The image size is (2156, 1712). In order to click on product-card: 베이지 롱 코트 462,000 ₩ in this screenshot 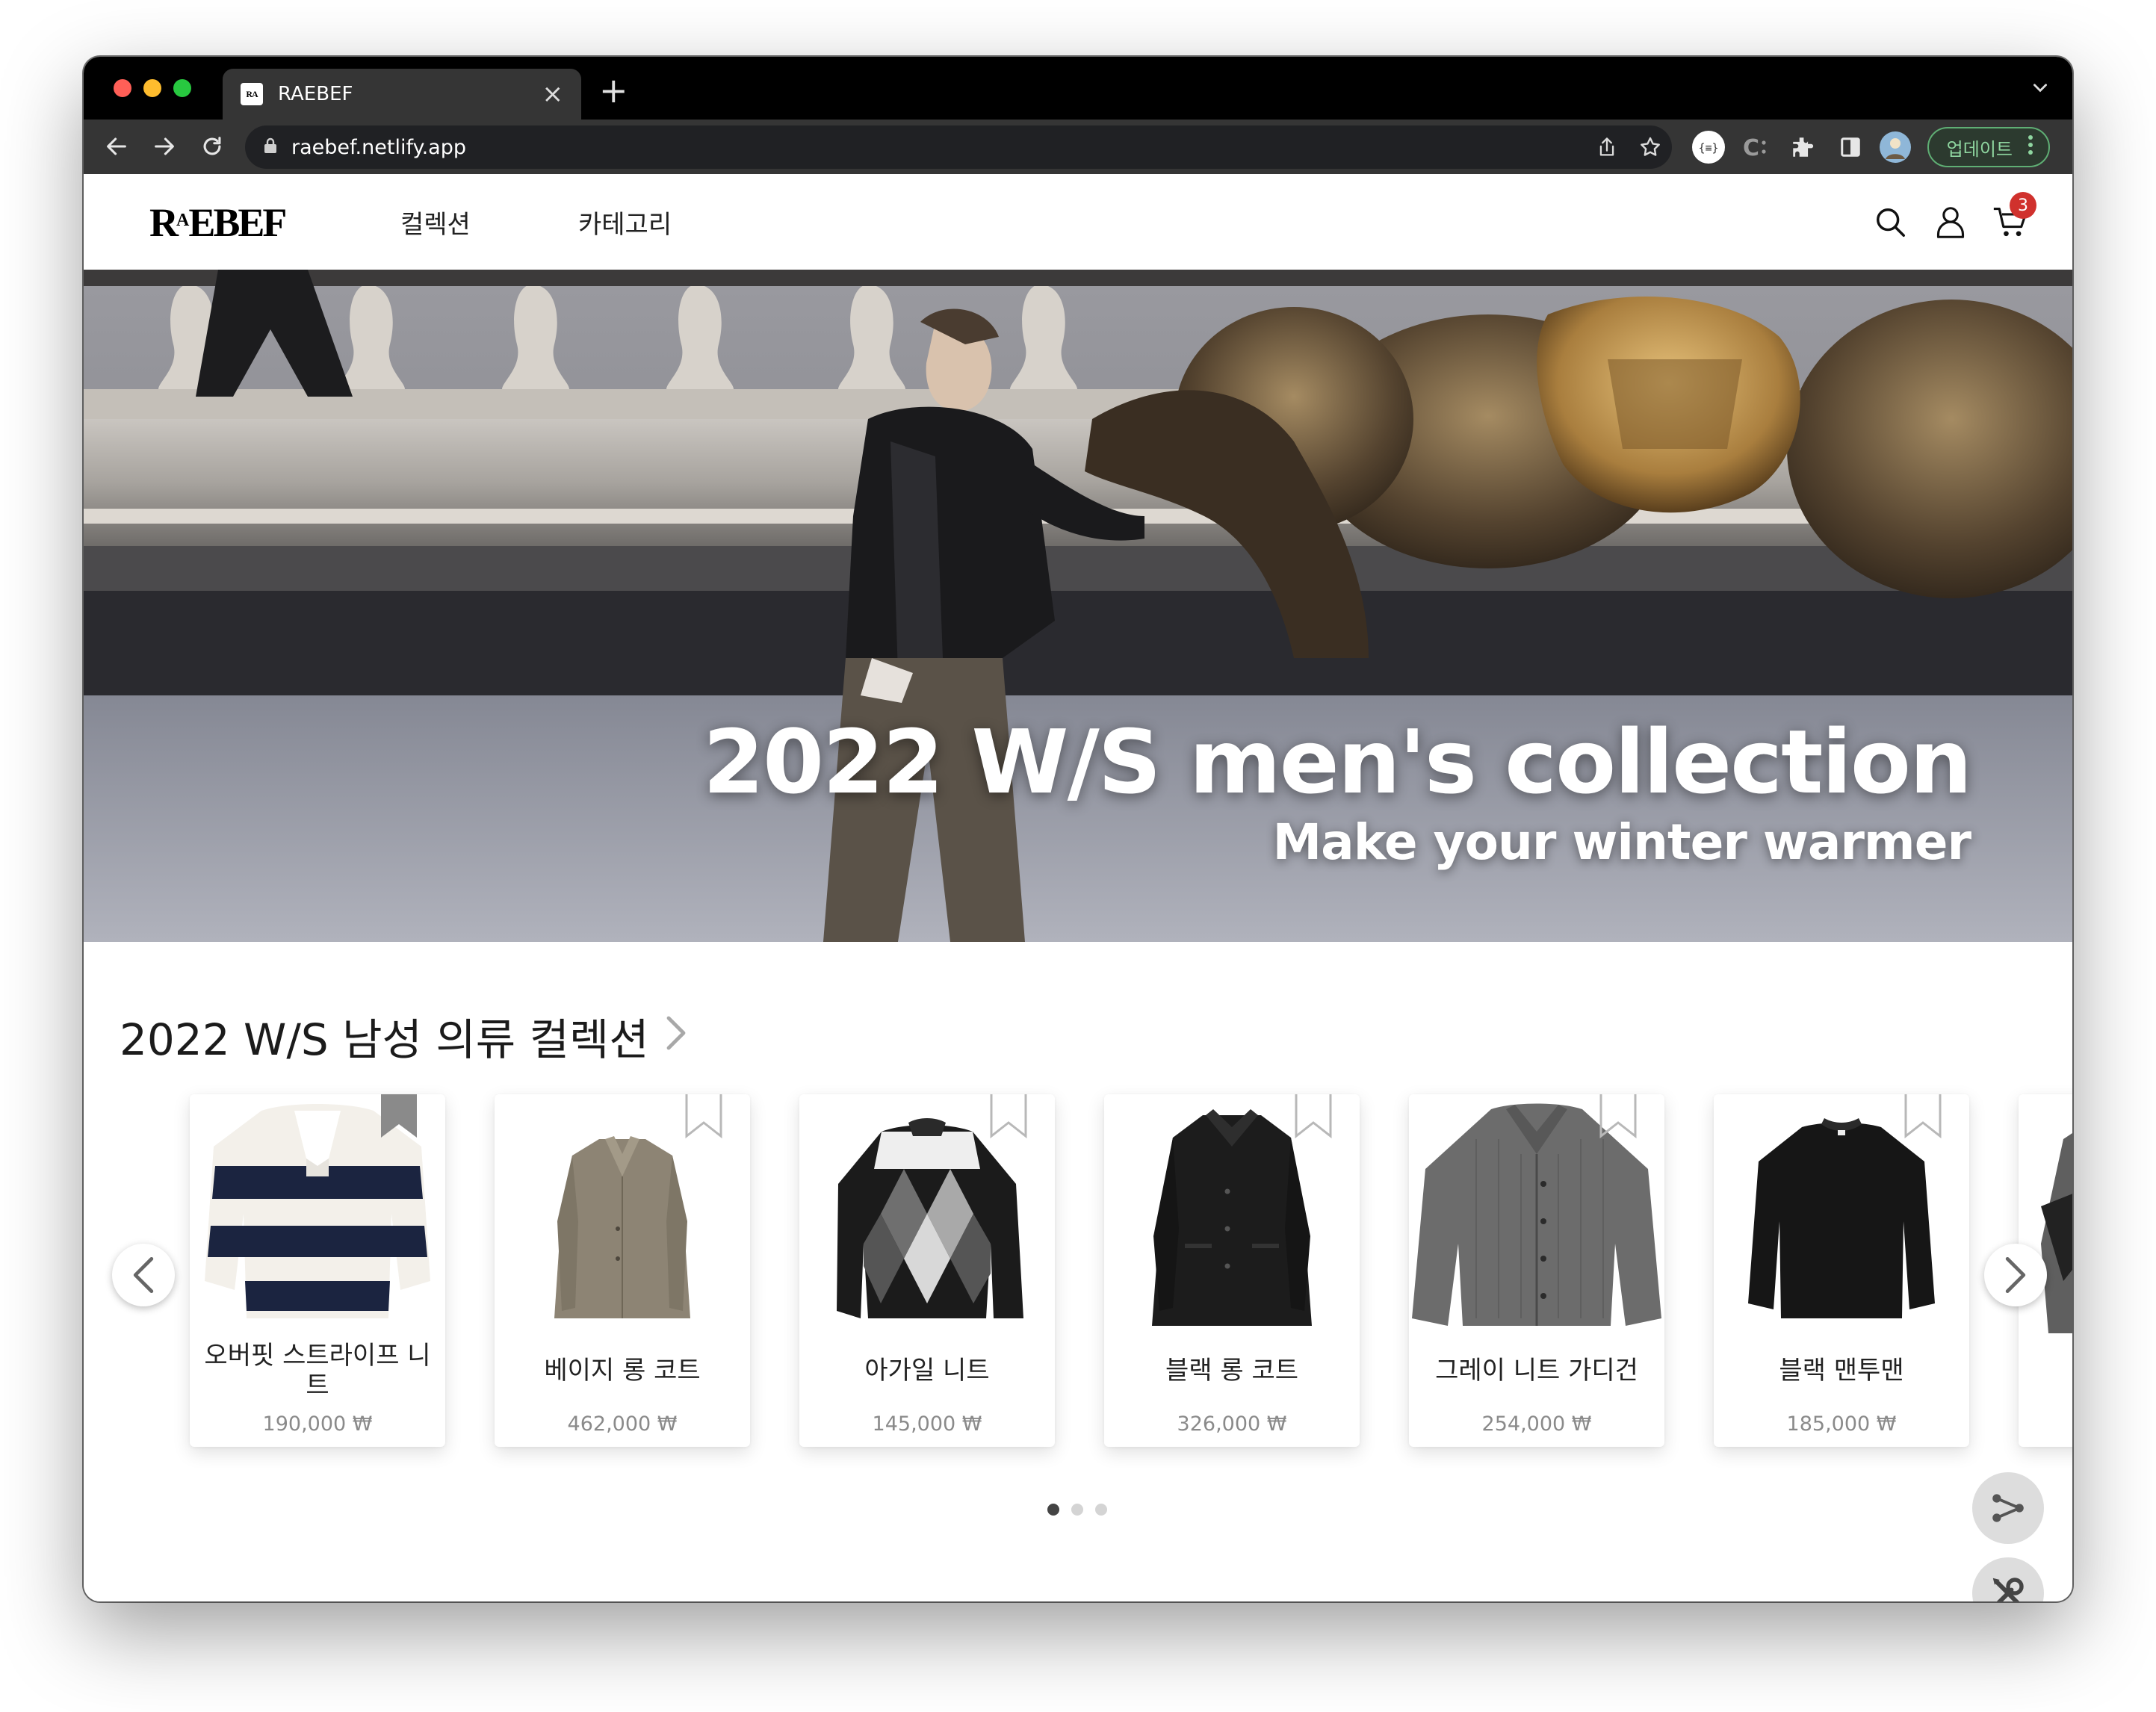, I will do `click(622, 1270)`.